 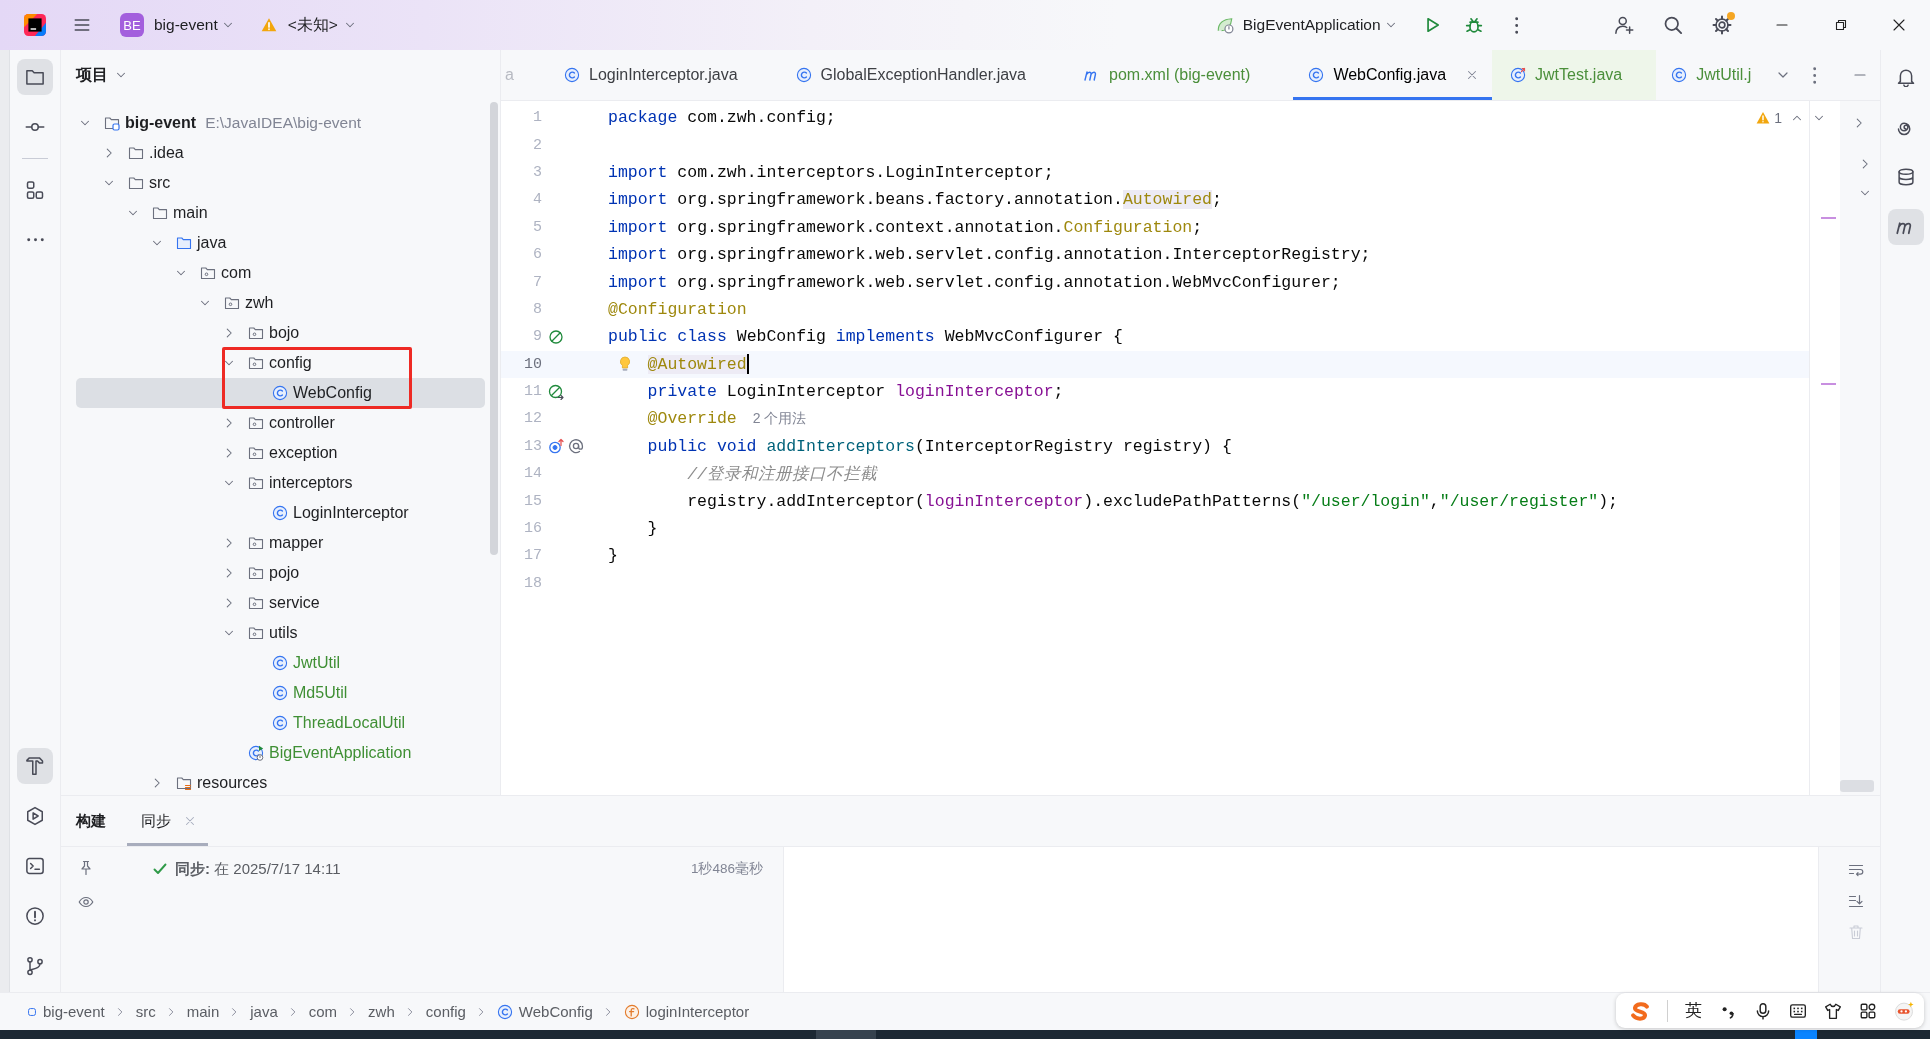 What do you see at coordinates (280, 153) in the screenshot?
I see `tree-item: .idea` at bounding box center [280, 153].